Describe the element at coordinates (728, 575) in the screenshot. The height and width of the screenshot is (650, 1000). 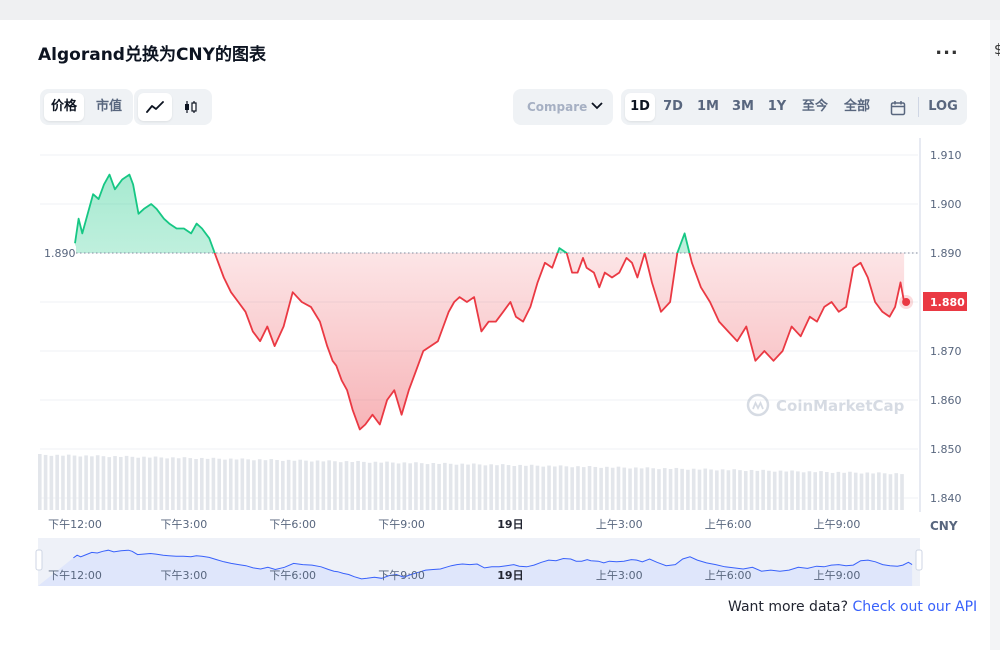
I see `navigator-tick-label: 上午6:00` at that location.